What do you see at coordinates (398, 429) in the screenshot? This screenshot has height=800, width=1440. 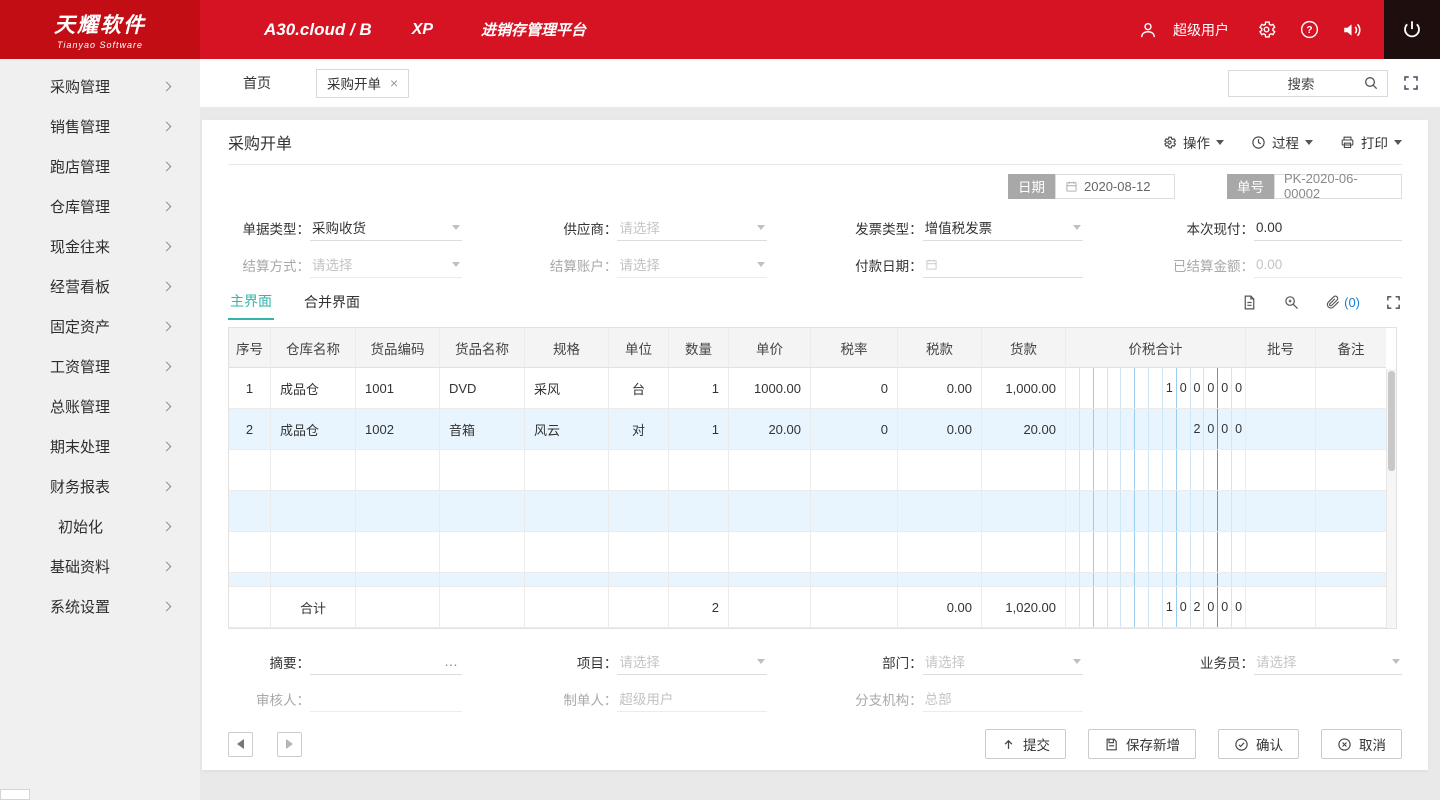 I see `table-cell: 1002` at bounding box center [398, 429].